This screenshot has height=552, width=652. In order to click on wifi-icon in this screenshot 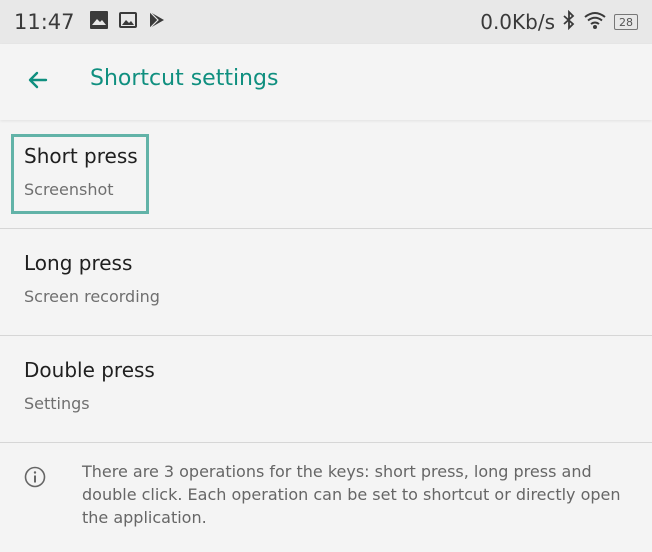, I will do `click(595, 22)`.